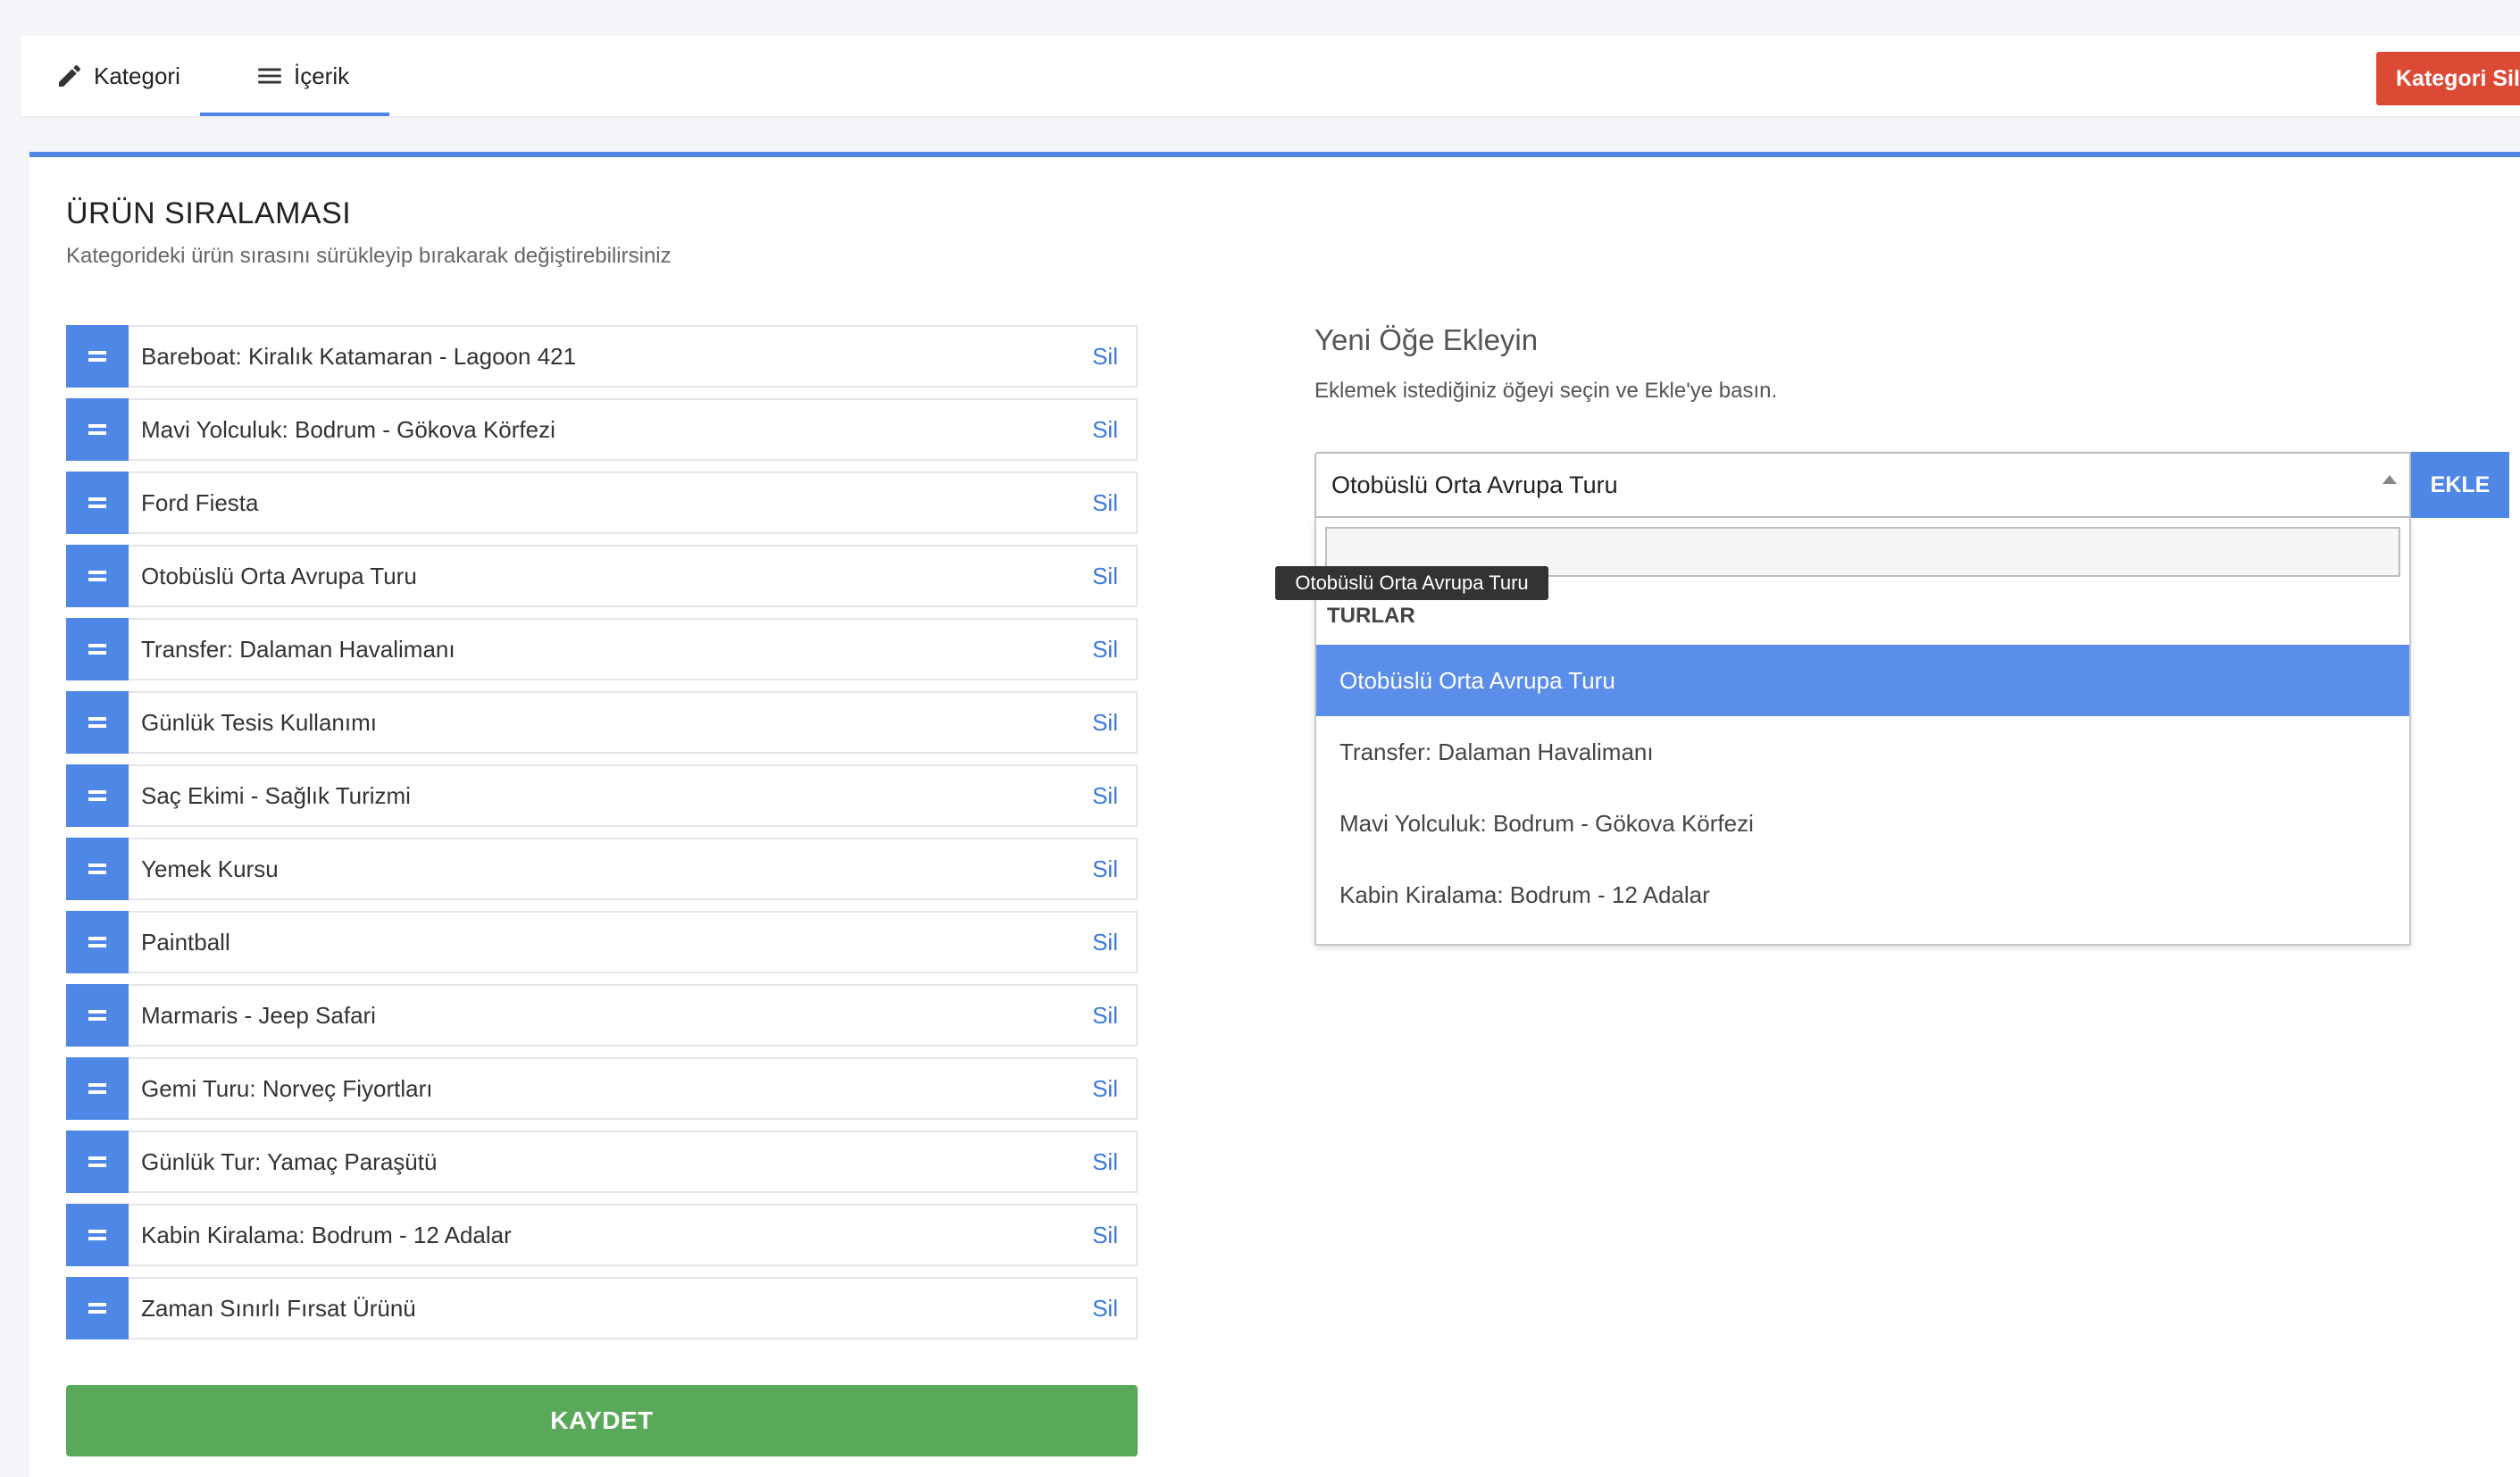 The height and width of the screenshot is (1477, 2520). I want to click on pencil-icon, so click(69, 76).